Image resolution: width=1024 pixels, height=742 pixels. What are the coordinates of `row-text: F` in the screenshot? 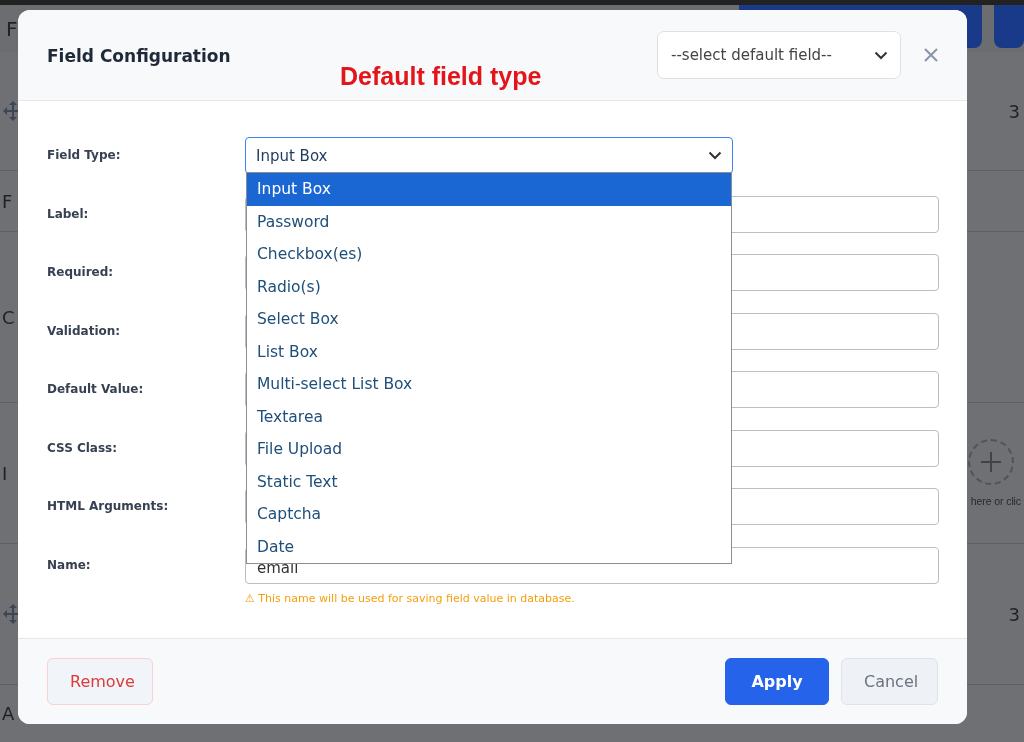 It's located at (7, 201).